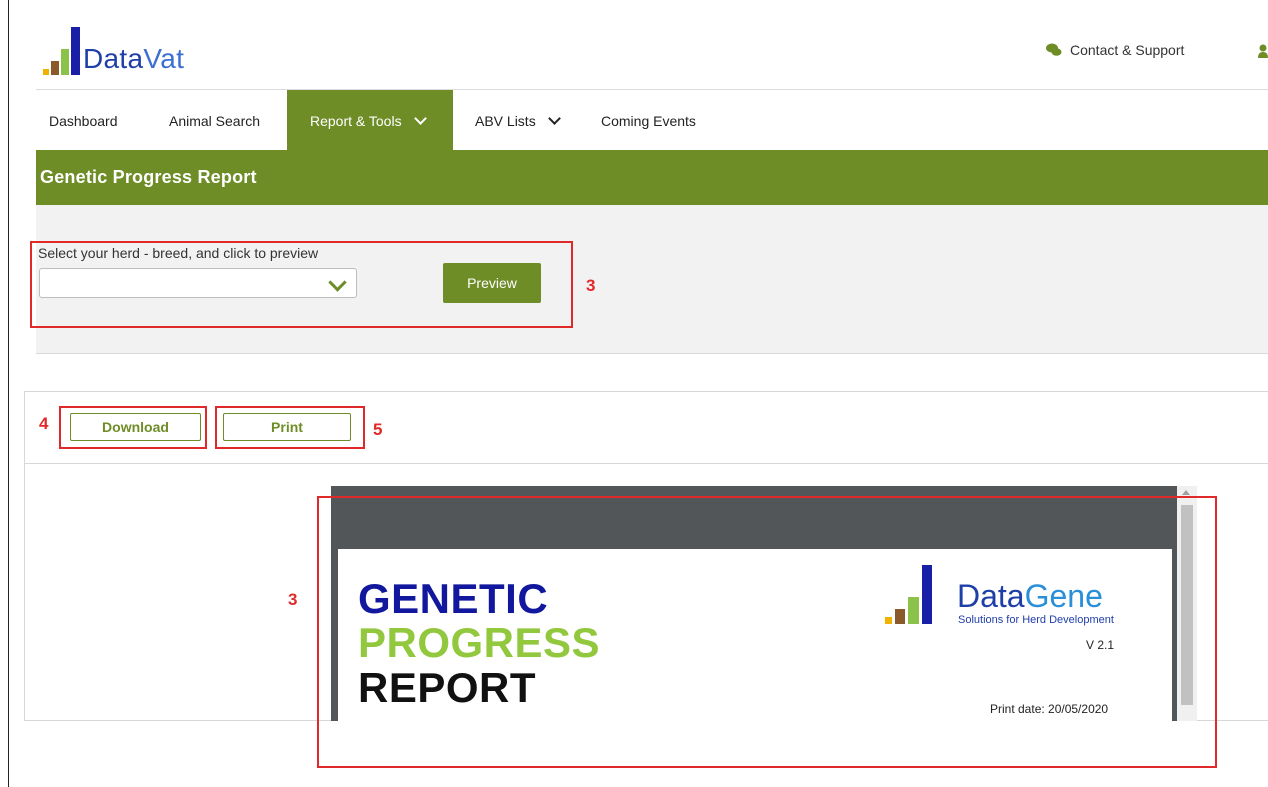 Image resolution: width=1268 pixels, height=787 pixels. What do you see at coordinates (214, 120) in the screenshot?
I see `nav-animal-search: Animal Search` at bounding box center [214, 120].